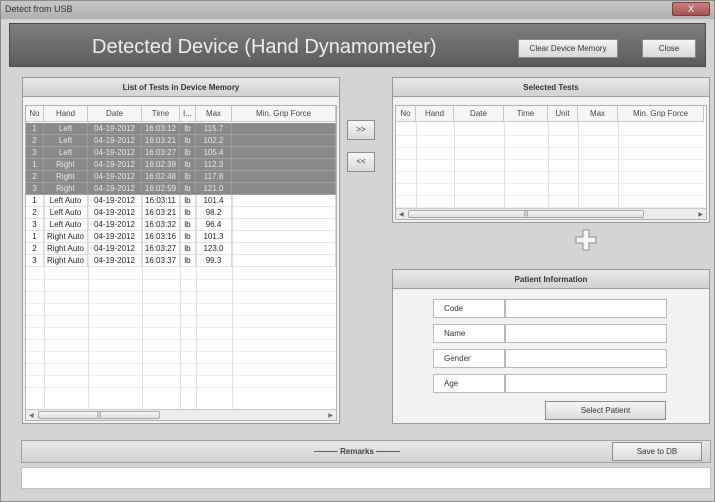  Describe the element at coordinates (586, 240) in the screenshot. I see `plus-icon` at that location.